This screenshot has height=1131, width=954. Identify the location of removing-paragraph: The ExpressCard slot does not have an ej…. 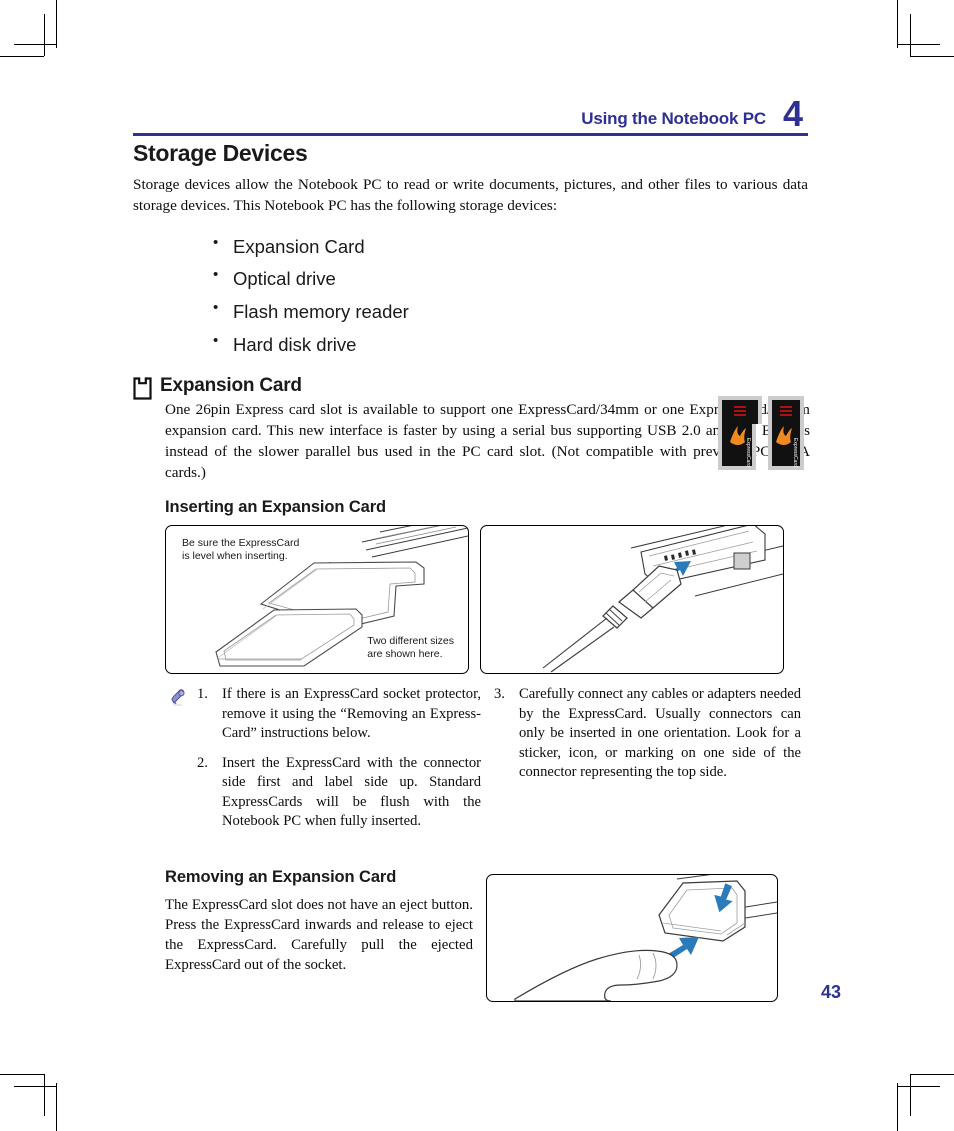
(319, 935).